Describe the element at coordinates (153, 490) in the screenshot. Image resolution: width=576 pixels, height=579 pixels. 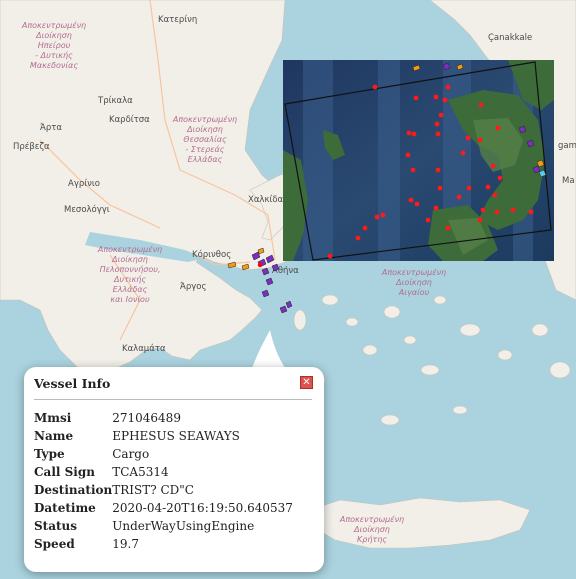
I see `field-value: TRIST? CD"C` at that location.